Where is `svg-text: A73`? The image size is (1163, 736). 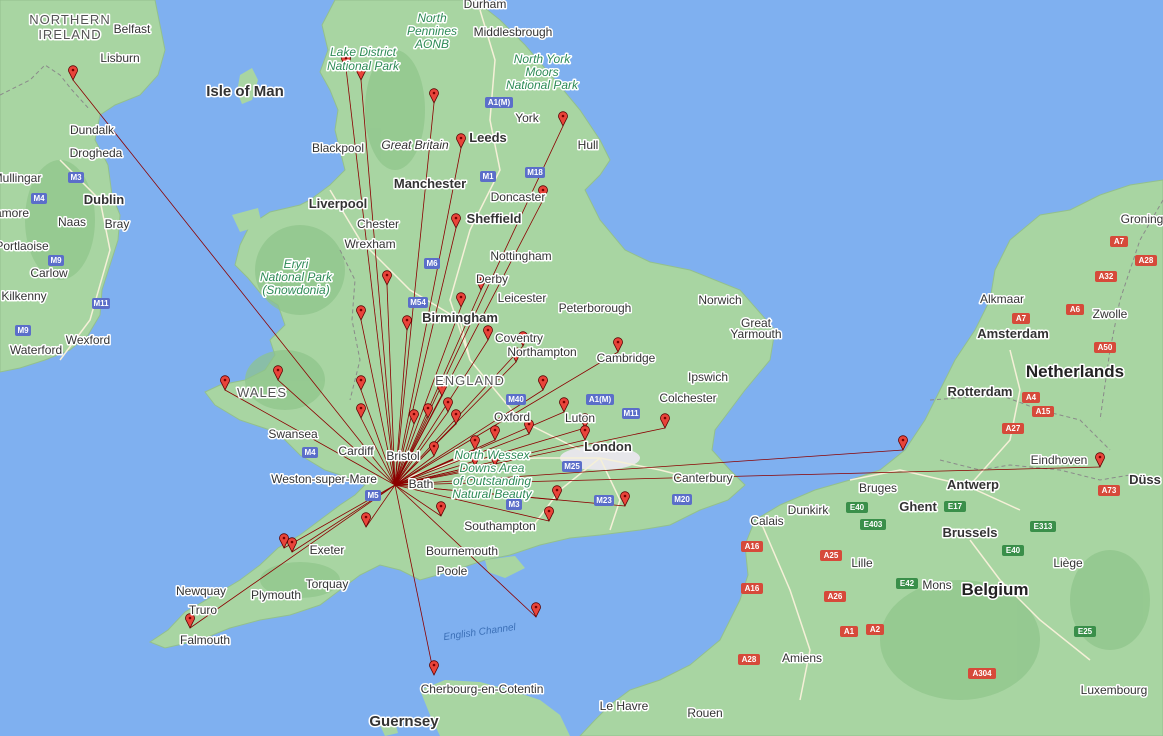
svg-text: A73 is located at coordinates (1109, 490).